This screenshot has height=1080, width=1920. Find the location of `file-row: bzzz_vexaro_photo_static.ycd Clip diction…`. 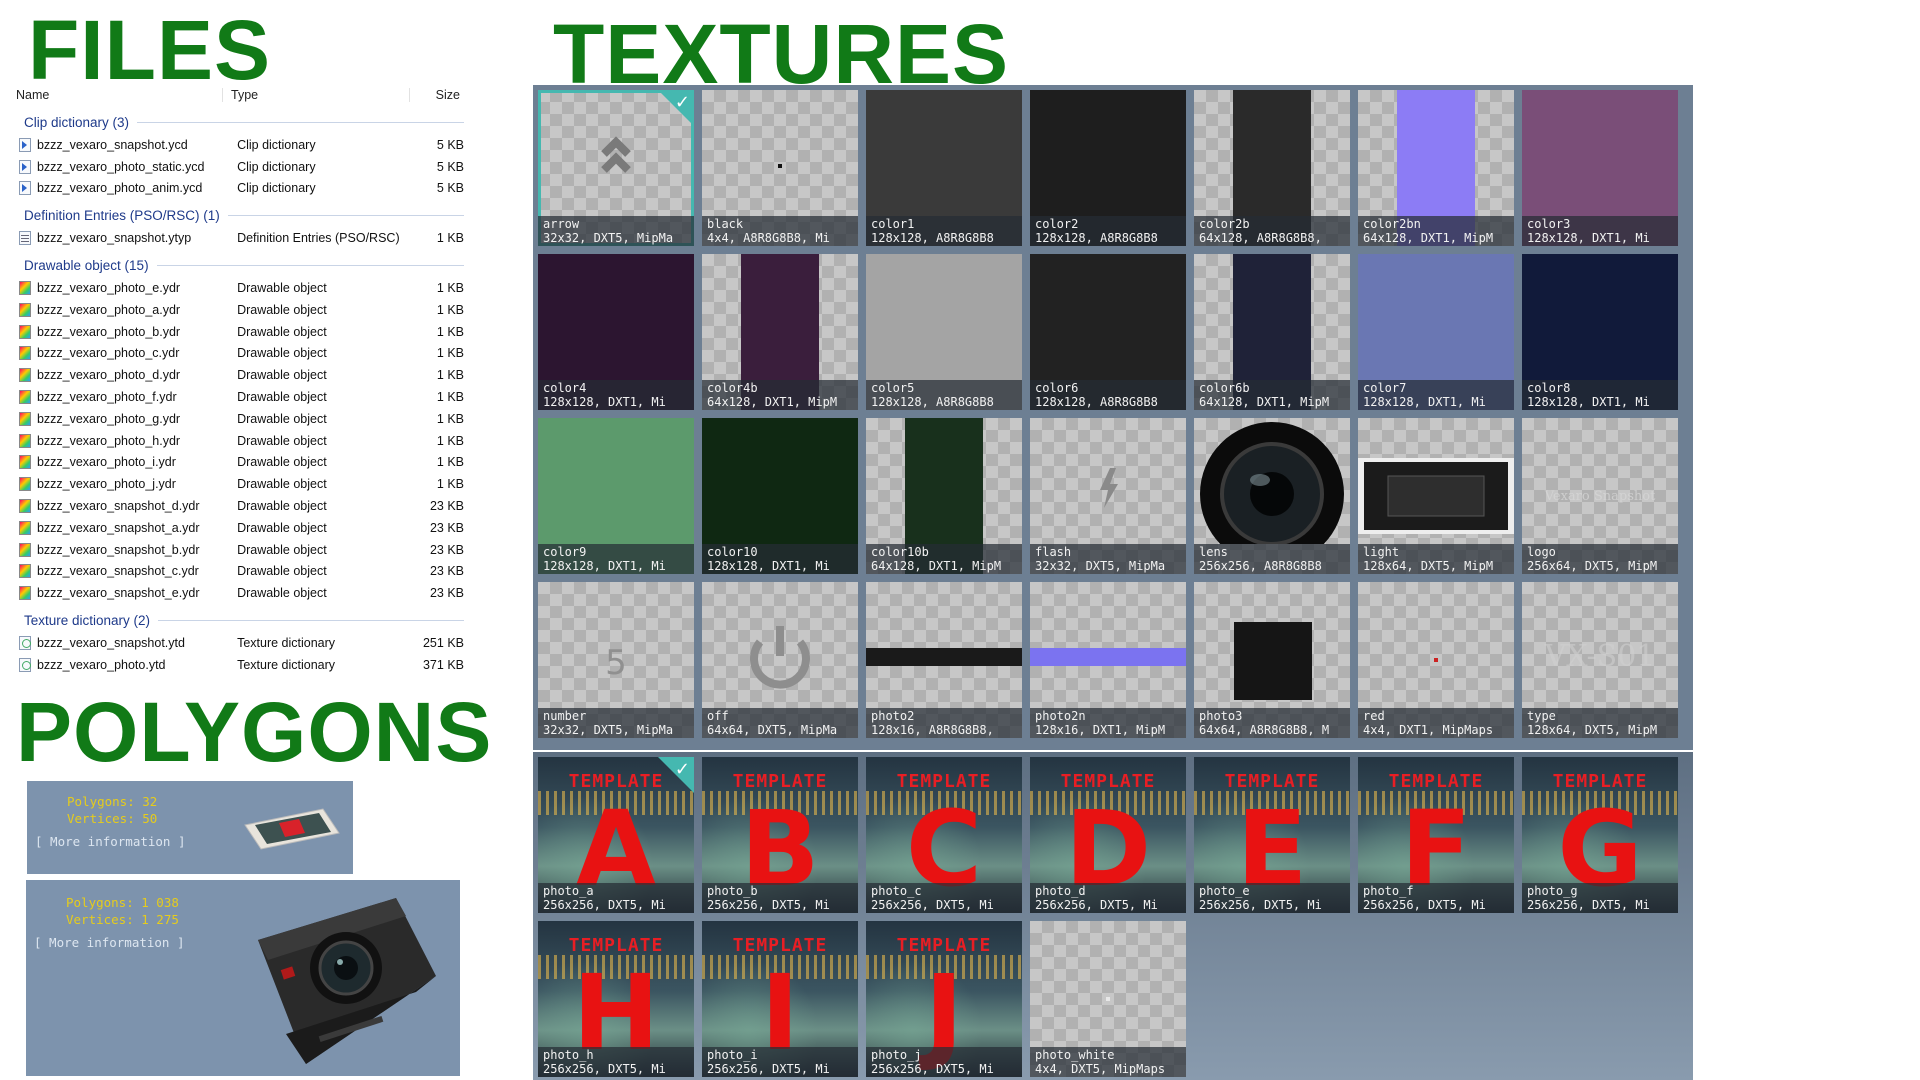

file-row: bzzz_vexaro_photo_static.ycd Clip diction… is located at coordinates (239, 167).